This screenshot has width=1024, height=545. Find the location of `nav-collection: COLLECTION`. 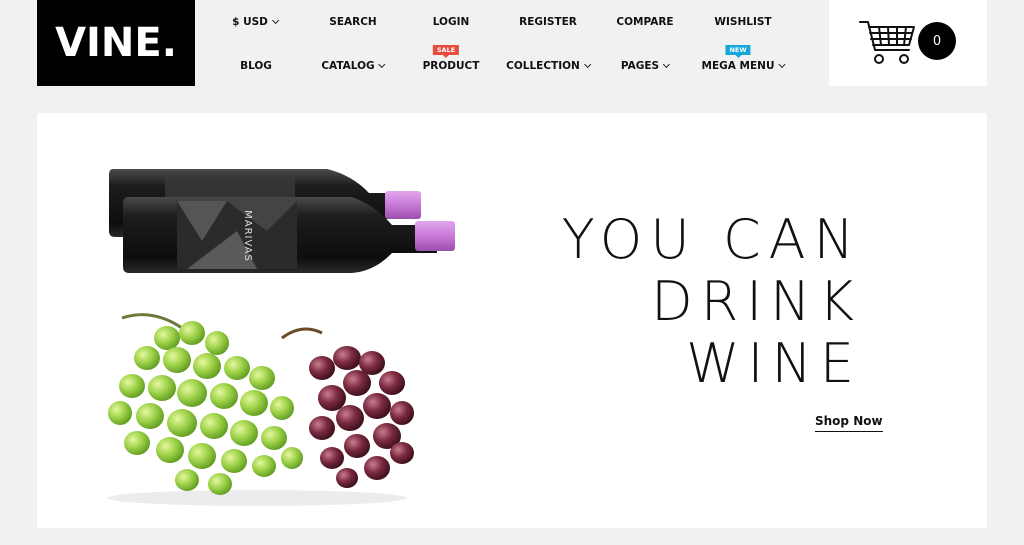

nav-collection: COLLECTION is located at coordinates (548, 66).